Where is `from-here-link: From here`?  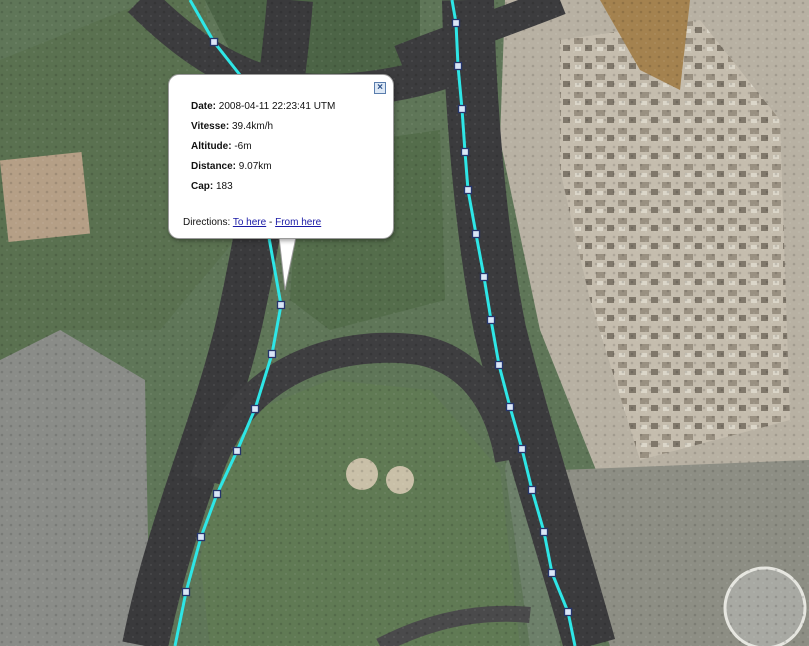 from-here-link: From here is located at coordinates (298, 222).